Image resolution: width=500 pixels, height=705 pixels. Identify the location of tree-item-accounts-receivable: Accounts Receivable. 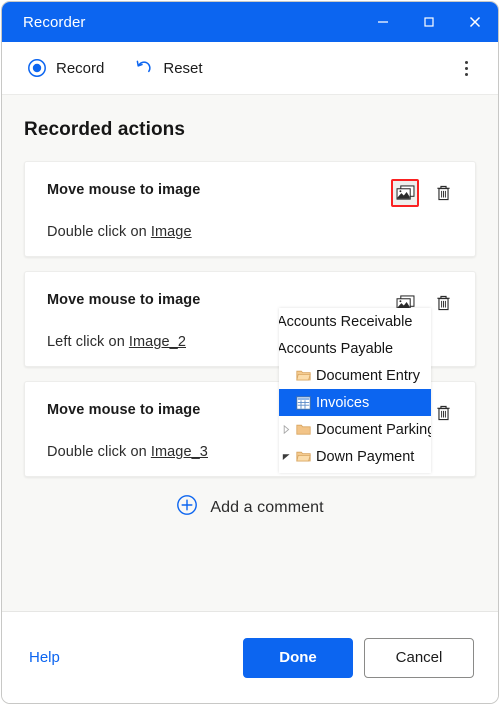
(355, 321).